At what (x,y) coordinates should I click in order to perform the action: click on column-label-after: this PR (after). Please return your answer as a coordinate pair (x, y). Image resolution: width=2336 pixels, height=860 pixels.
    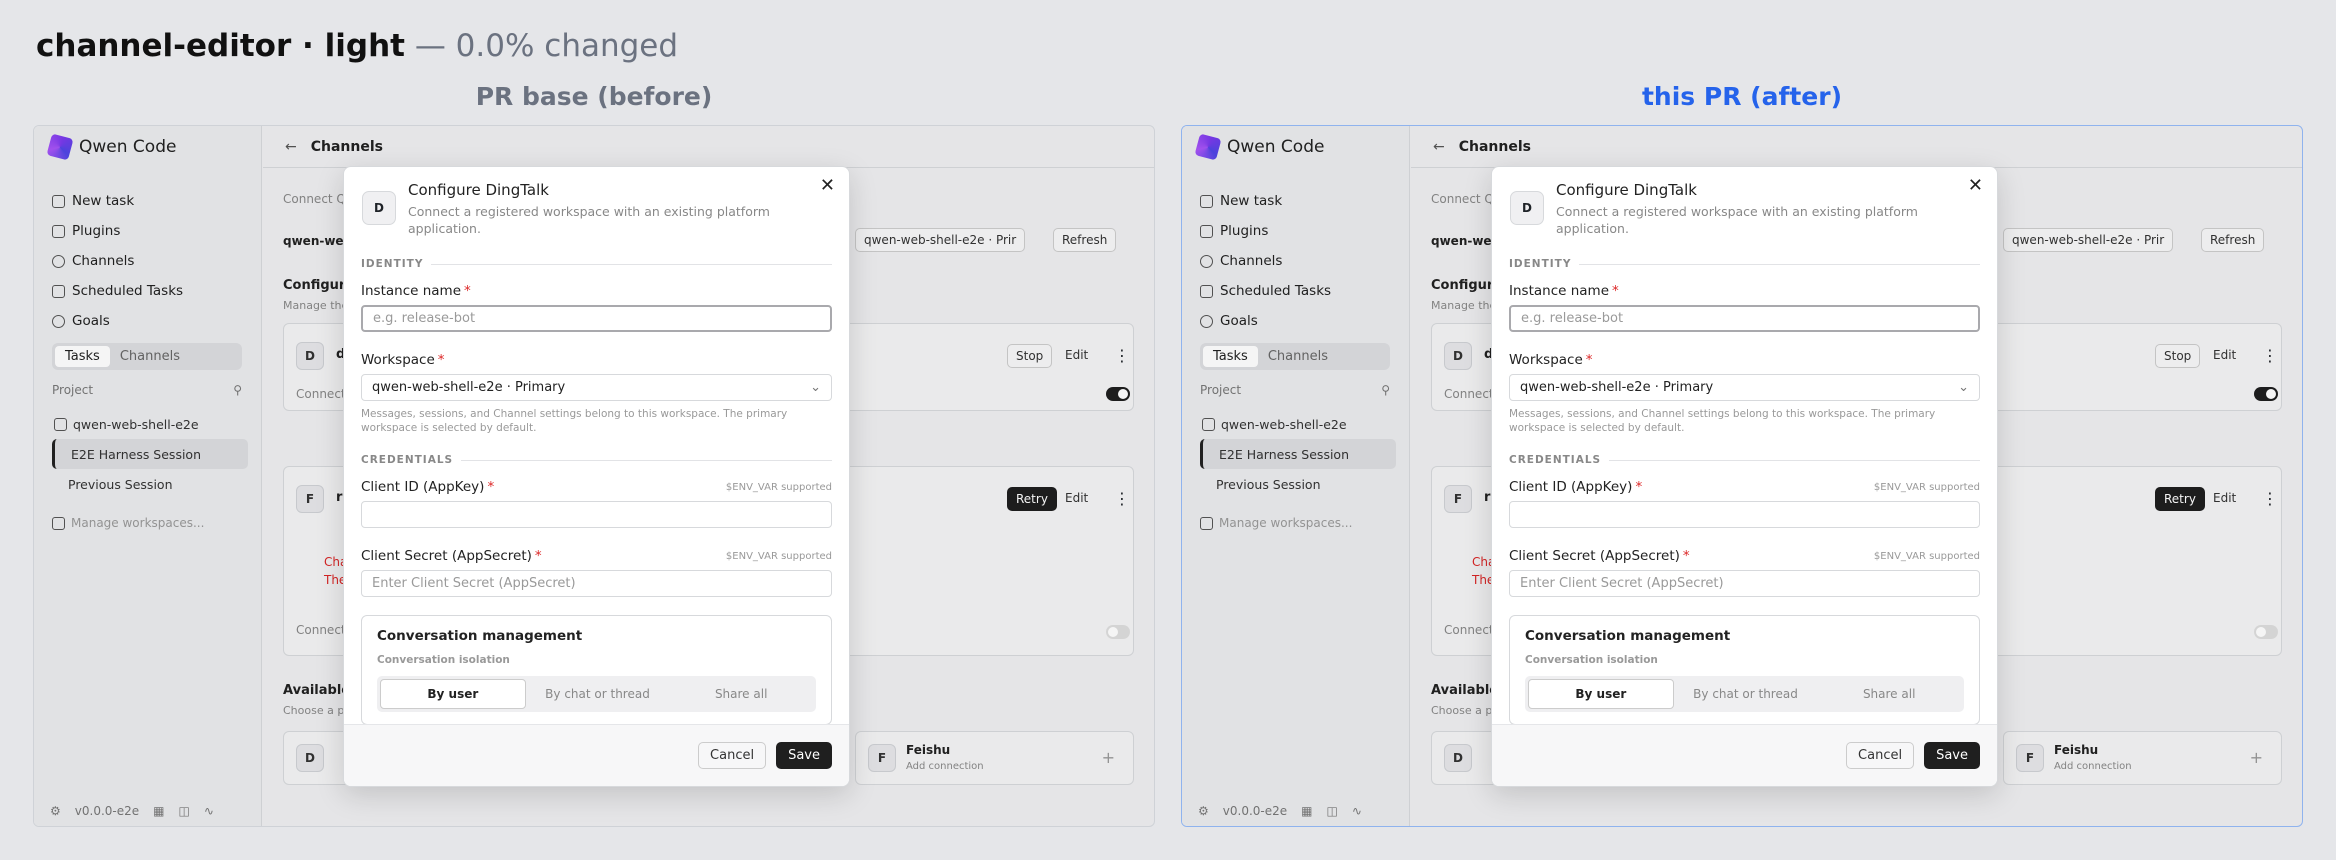
    Looking at the image, I should click on (1741, 96).